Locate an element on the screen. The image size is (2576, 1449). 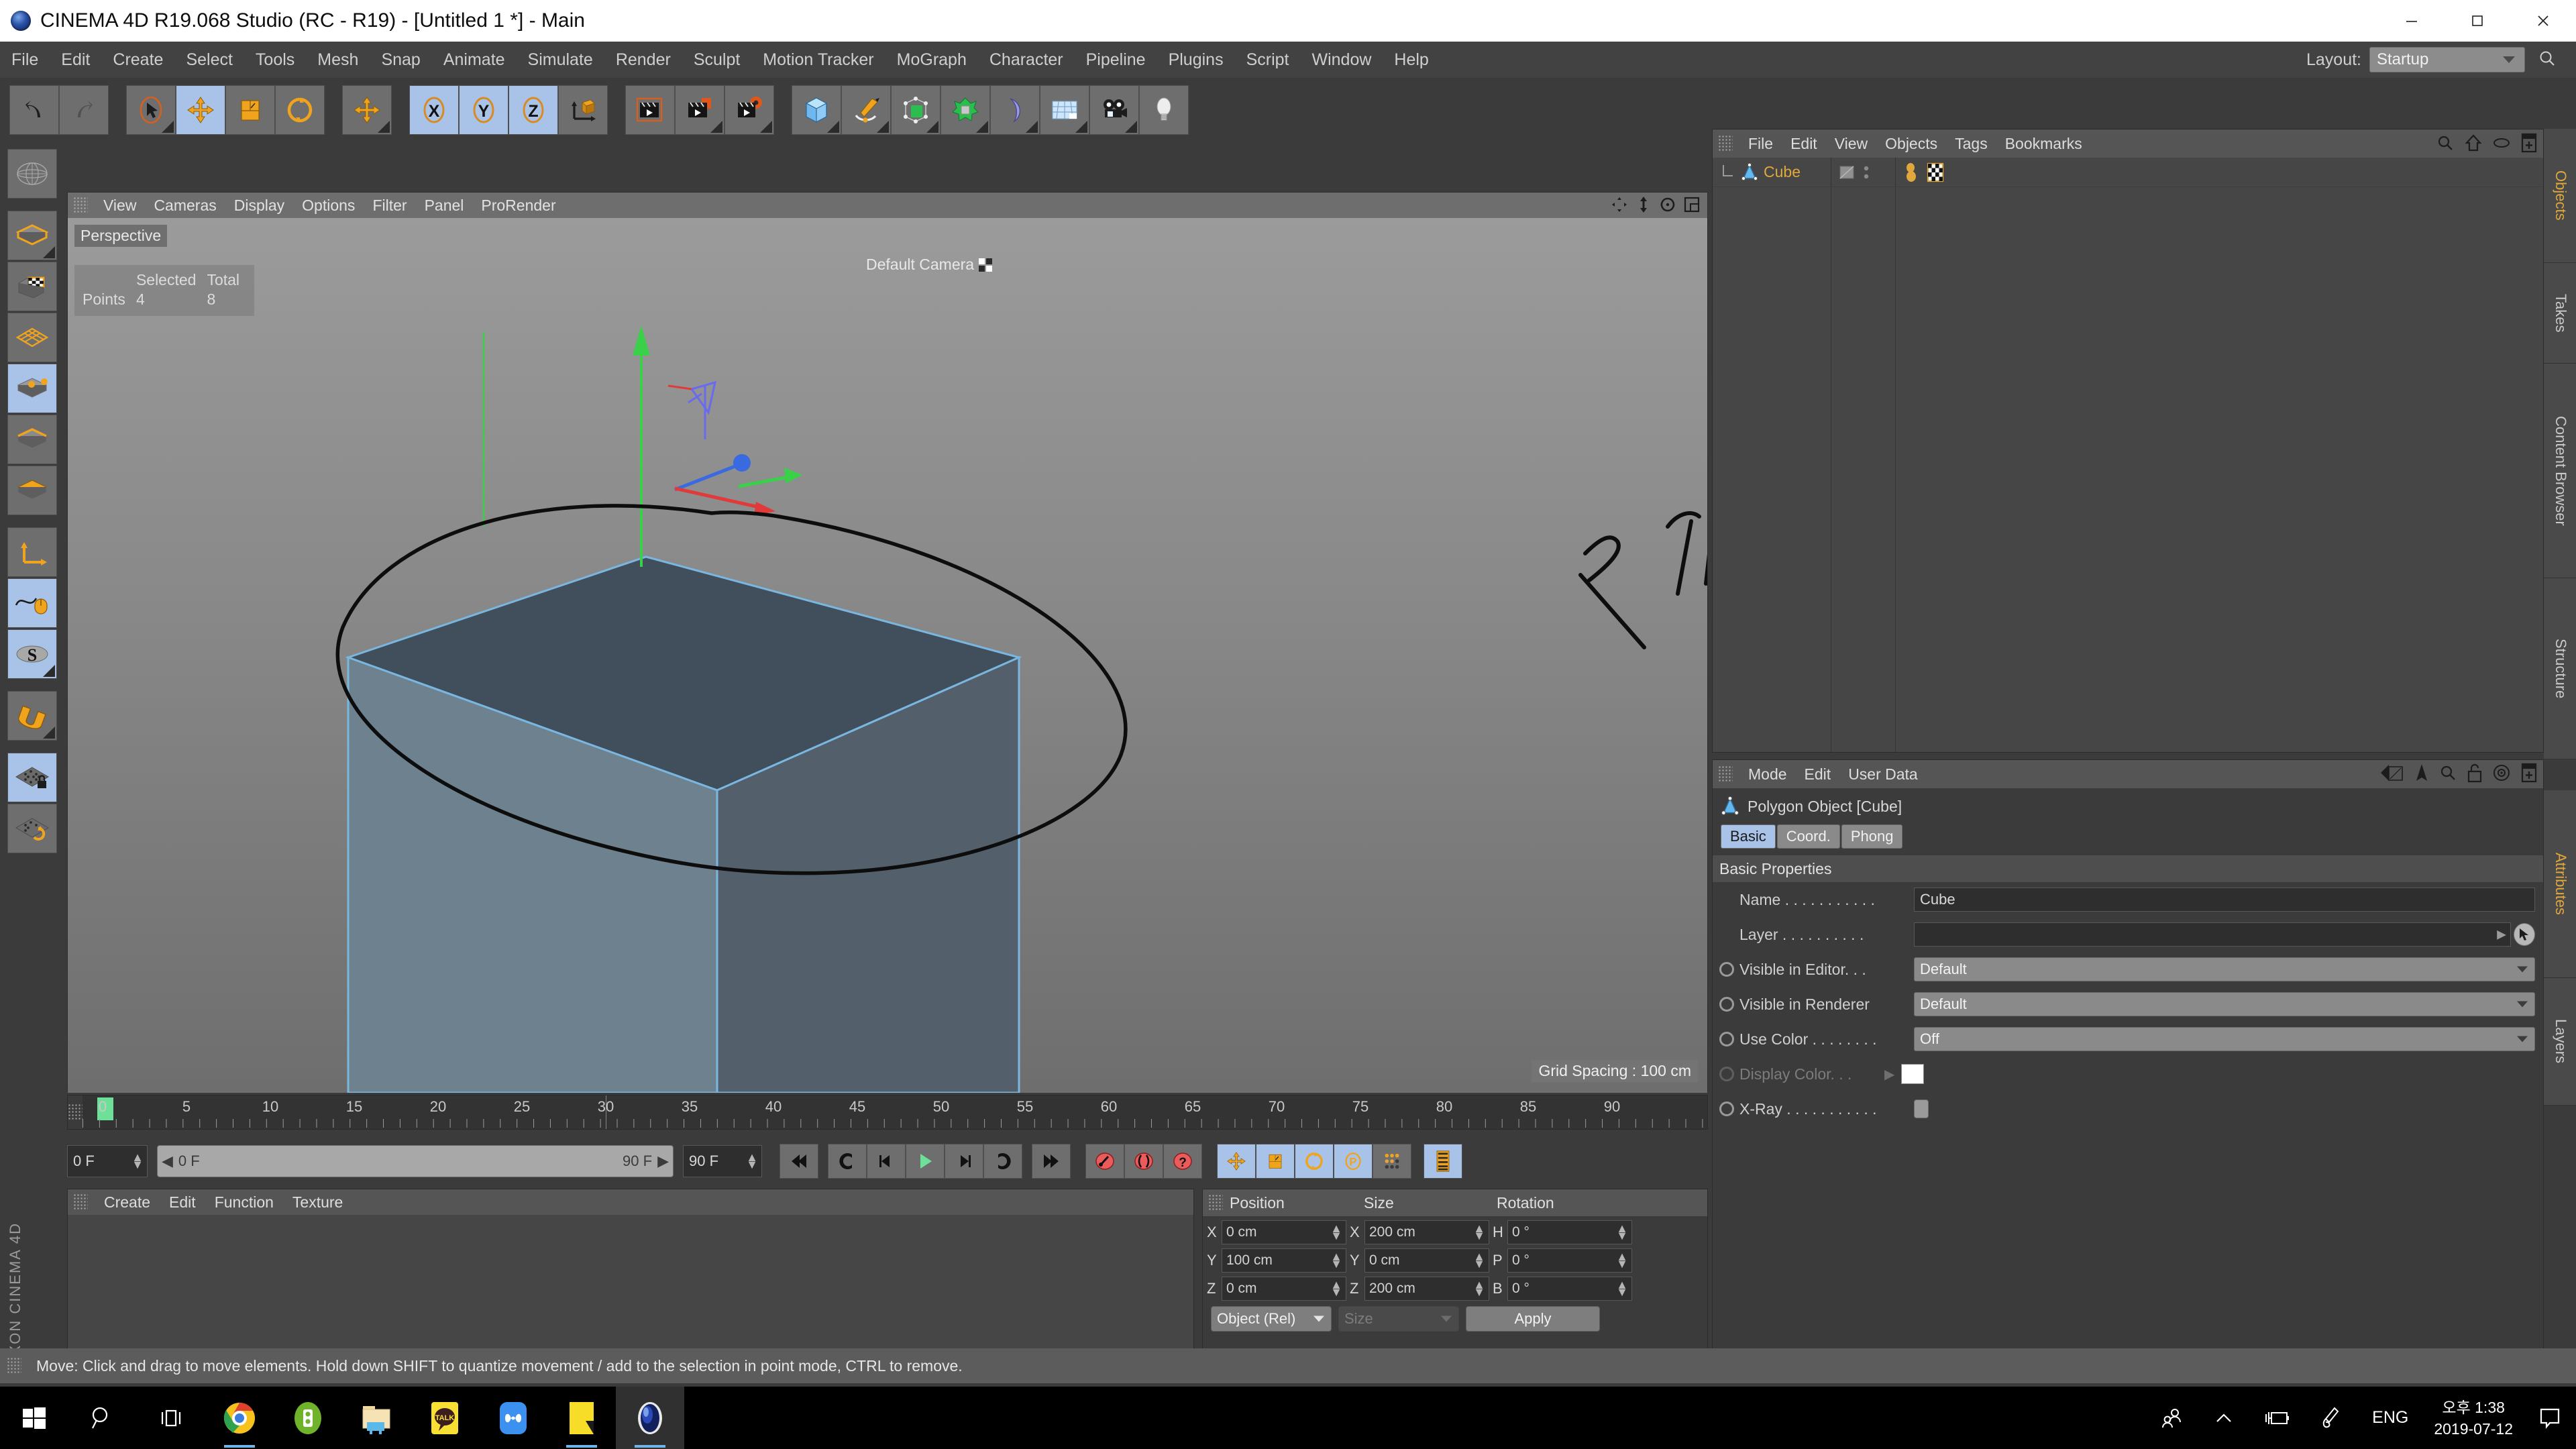
start-button is located at coordinates (34, 1418).